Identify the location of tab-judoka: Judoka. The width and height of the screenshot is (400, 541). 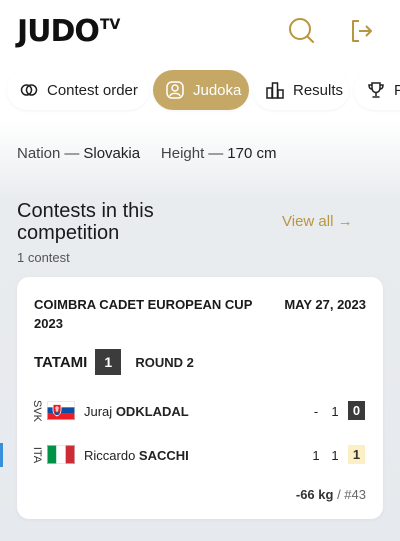
(201, 90).